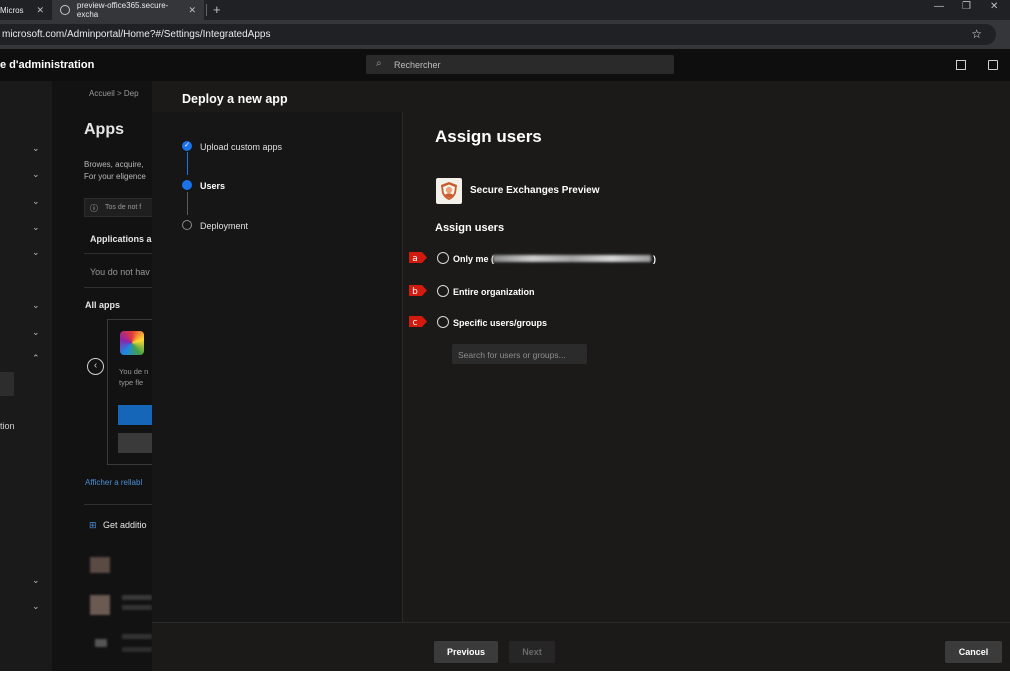 This screenshot has width=1010, height=674. I want to click on pending-step-icon, so click(187, 225).